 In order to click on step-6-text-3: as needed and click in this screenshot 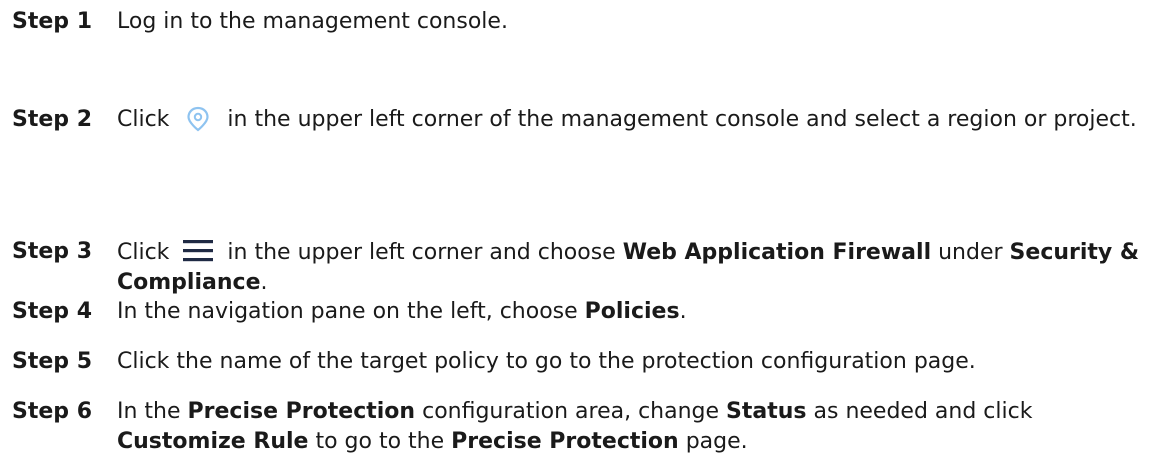, I will do `click(923, 411)`.